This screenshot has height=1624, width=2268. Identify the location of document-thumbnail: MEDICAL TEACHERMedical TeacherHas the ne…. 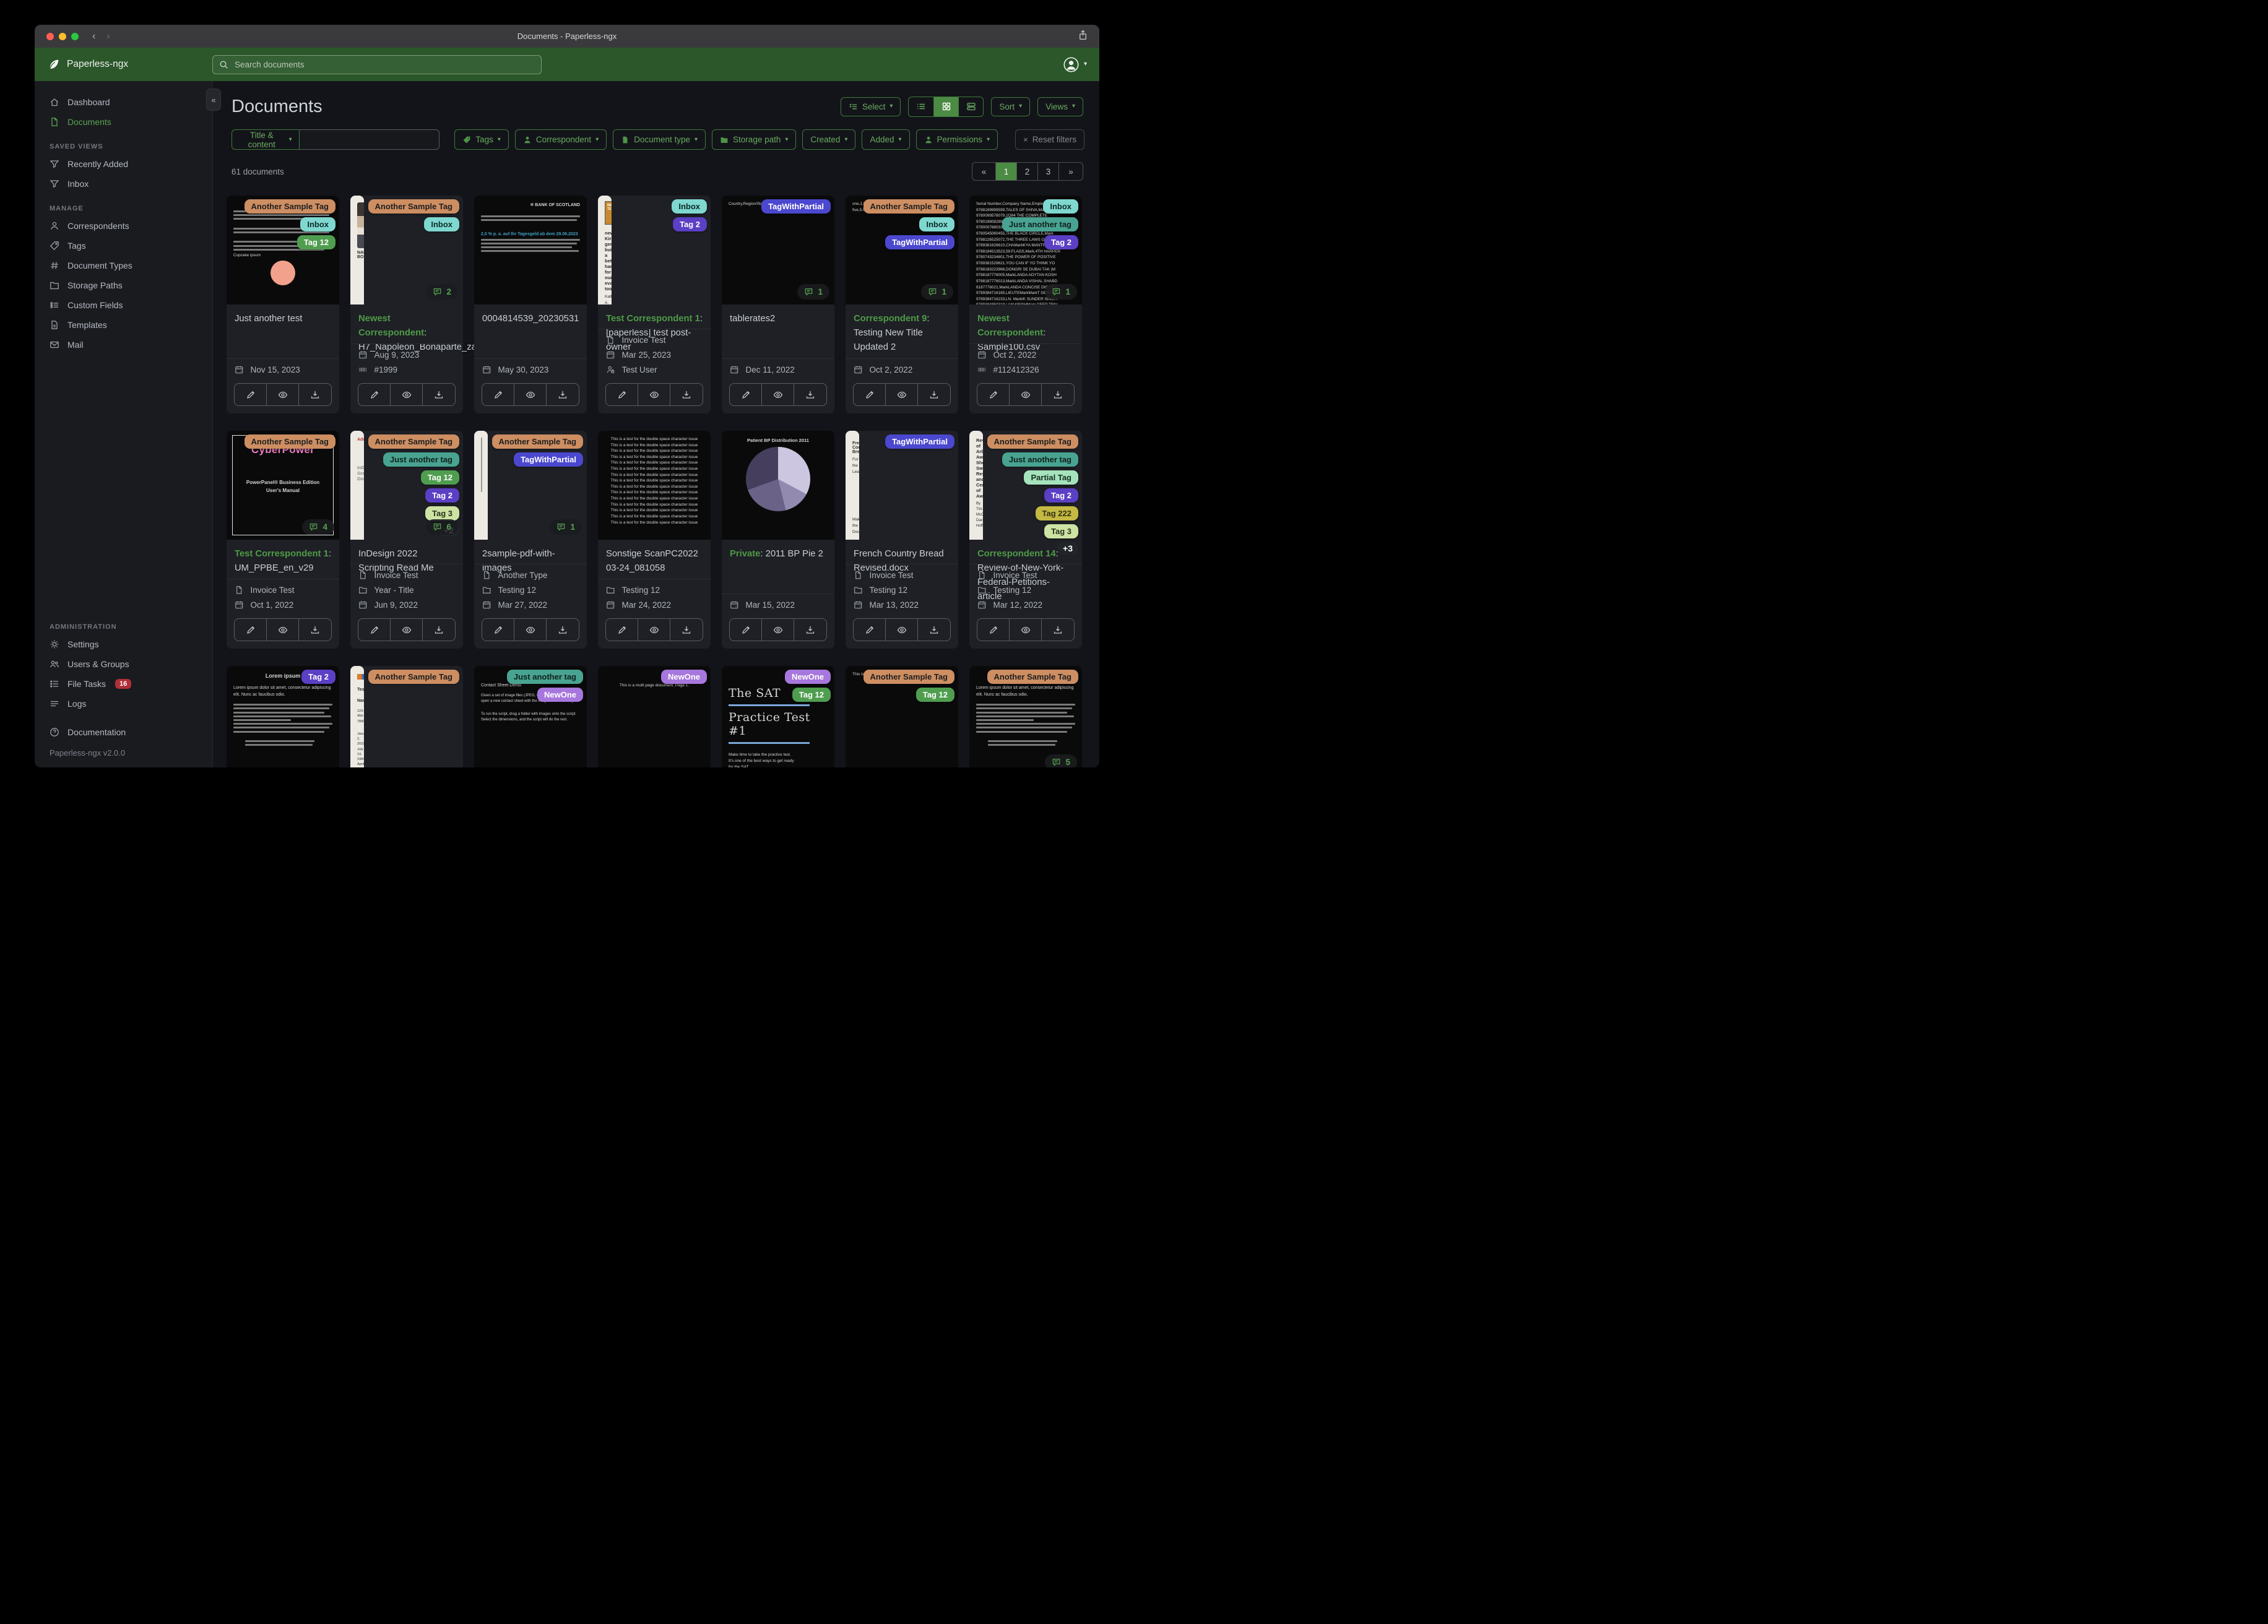
(605, 250).